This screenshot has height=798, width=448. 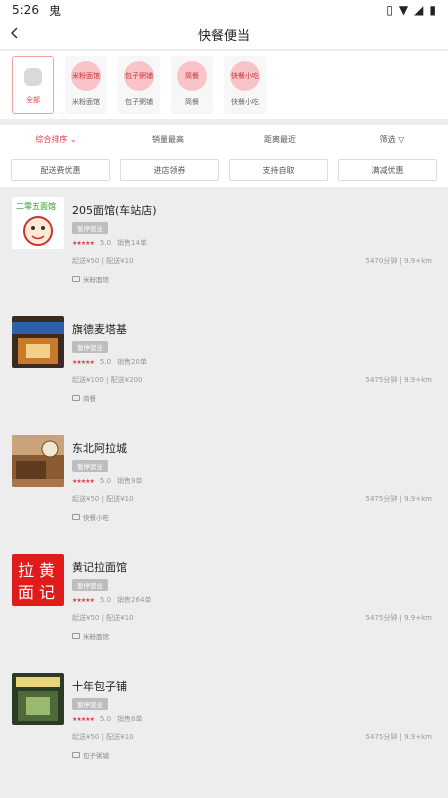 I want to click on store-thumbnail: 二零五面馆, so click(x=38, y=223).